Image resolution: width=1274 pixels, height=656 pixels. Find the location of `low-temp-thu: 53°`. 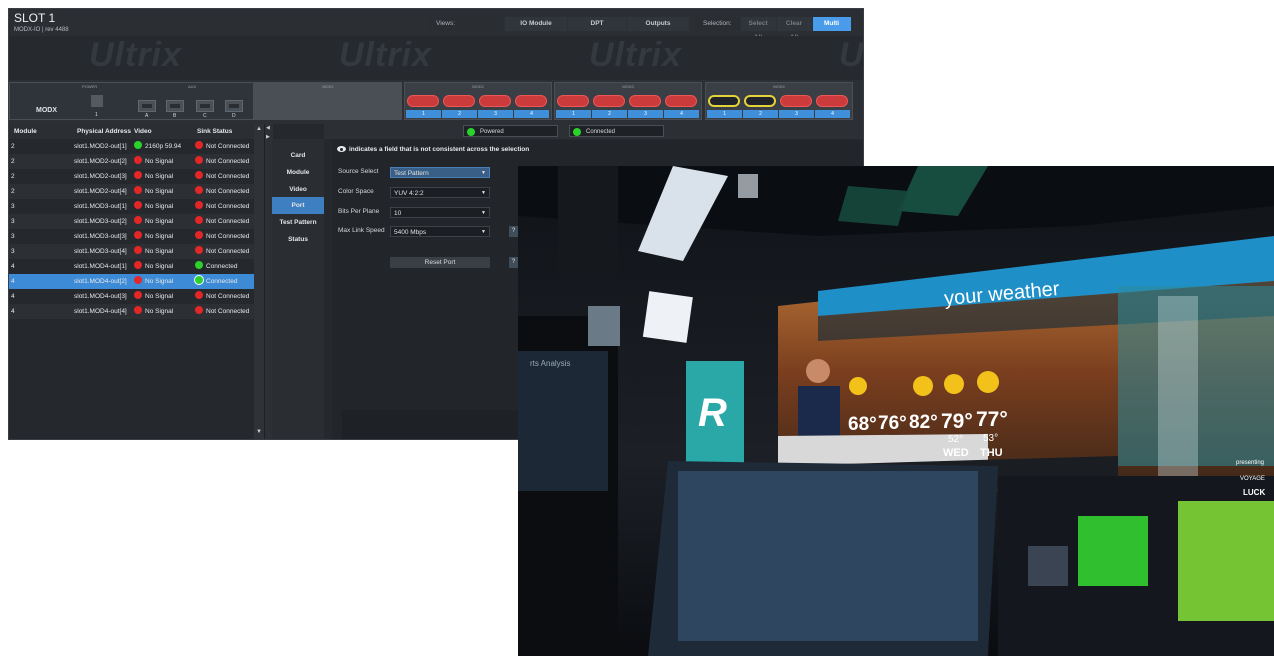

low-temp-thu: 53° is located at coordinates (991, 438).